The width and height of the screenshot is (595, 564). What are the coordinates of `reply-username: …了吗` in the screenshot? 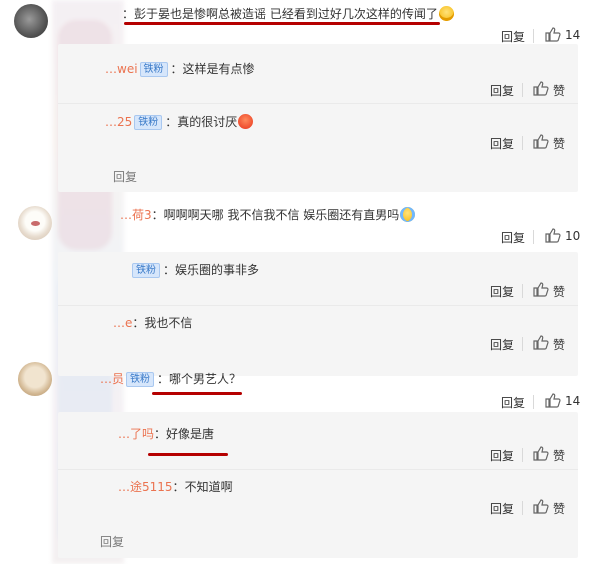 It's located at (136, 434).